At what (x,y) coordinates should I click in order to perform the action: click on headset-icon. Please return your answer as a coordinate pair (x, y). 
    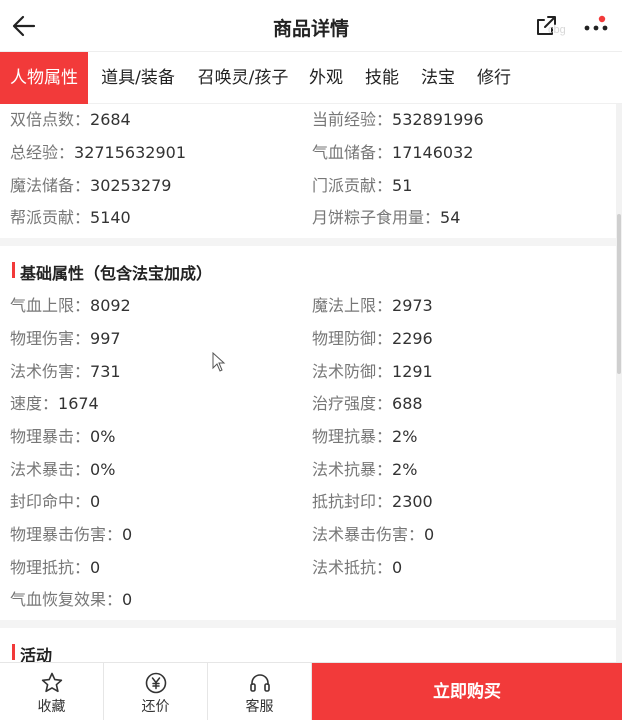
    Looking at the image, I should click on (259, 683).